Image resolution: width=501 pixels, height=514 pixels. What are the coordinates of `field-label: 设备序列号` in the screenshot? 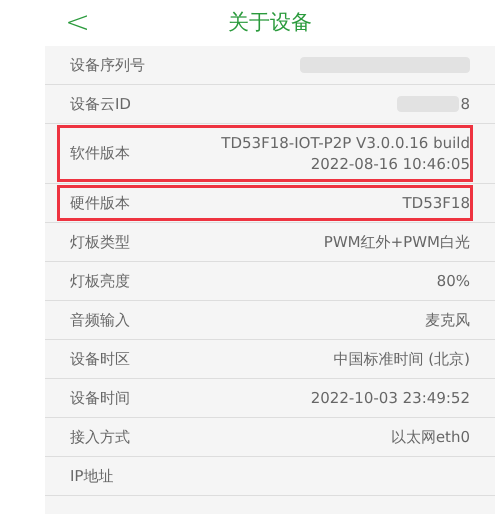 It's located at (107, 65).